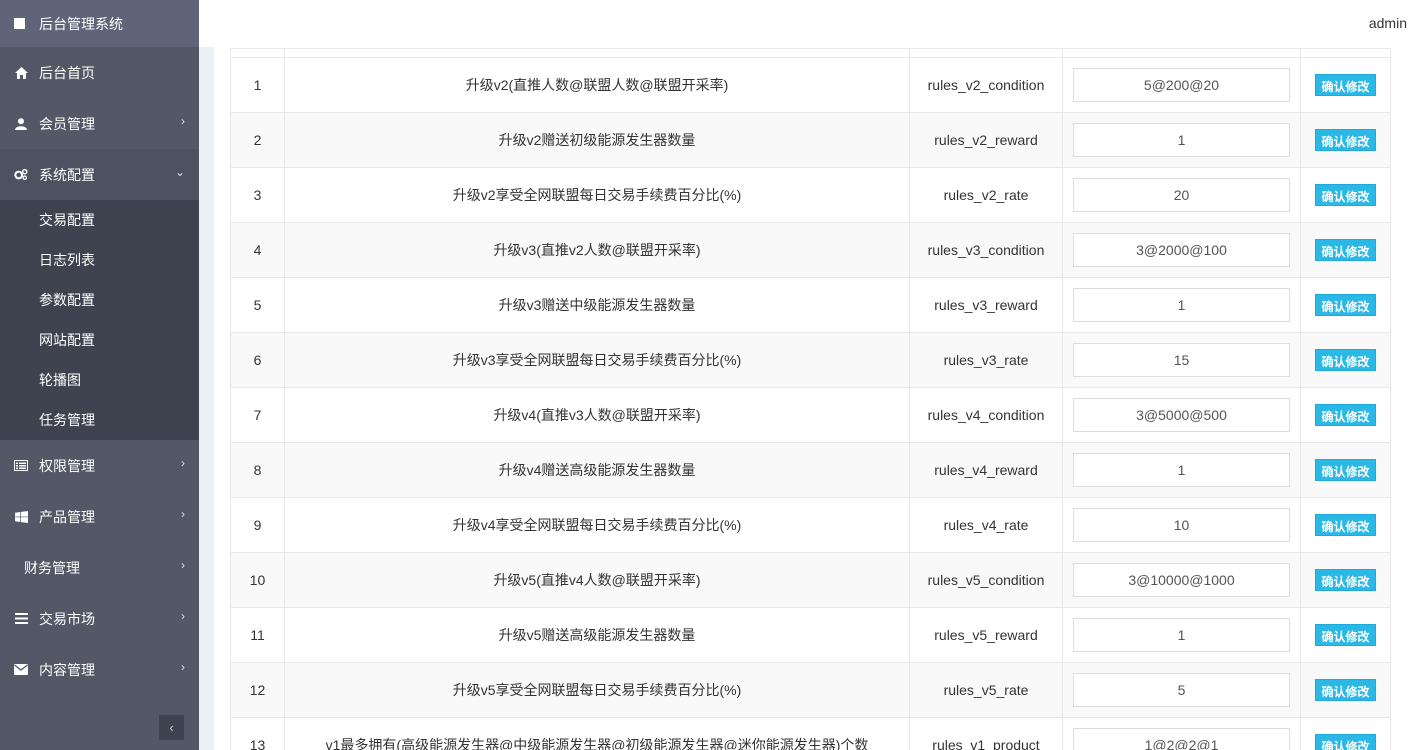  I want to click on sidebar-item-label: 财务管理, so click(52, 567).